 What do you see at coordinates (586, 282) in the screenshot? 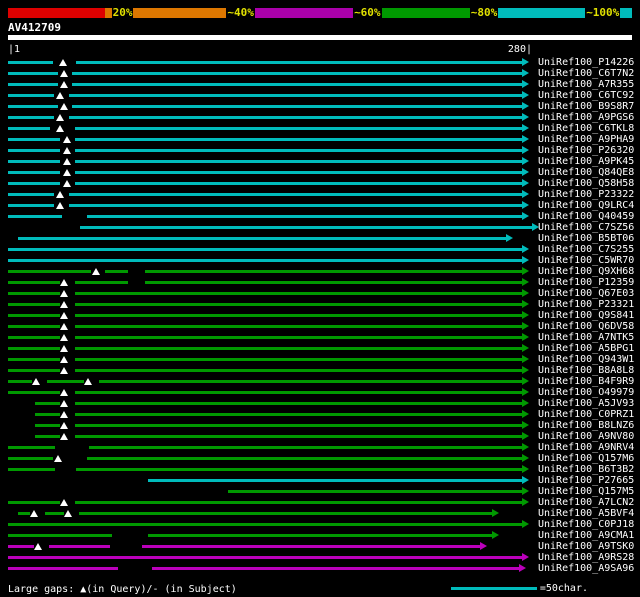
I see `hit-label: UniRef100_P12359` at bounding box center [586, 282].